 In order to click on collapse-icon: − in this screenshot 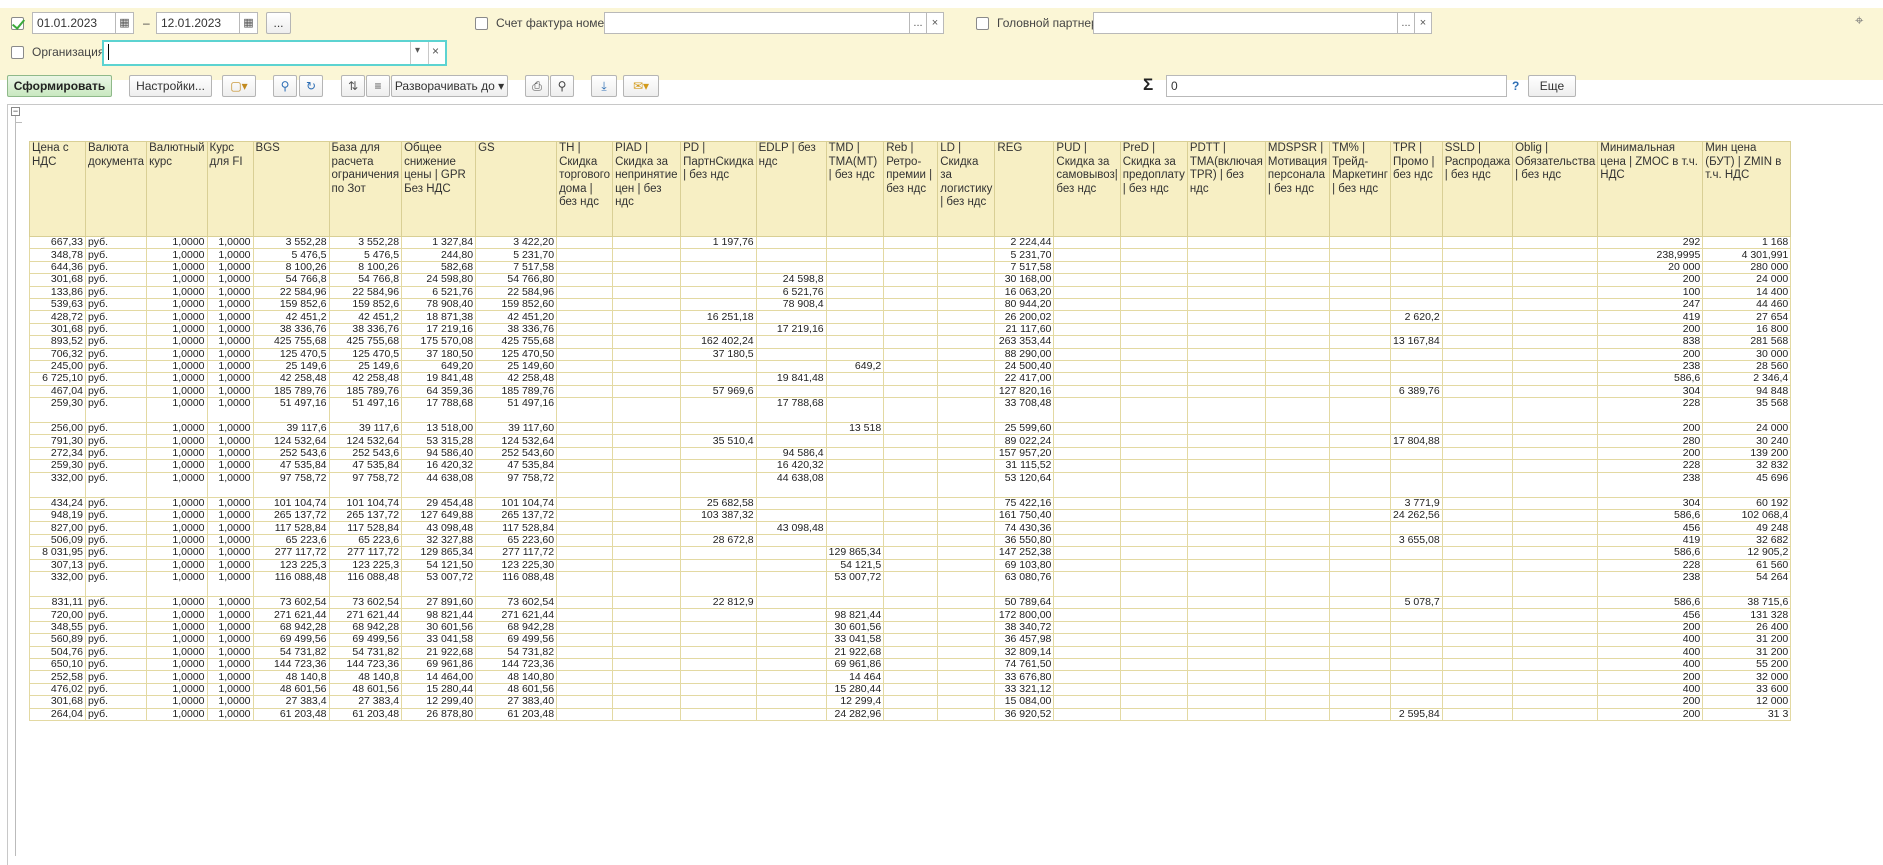, I will do `click(15, 111)`.